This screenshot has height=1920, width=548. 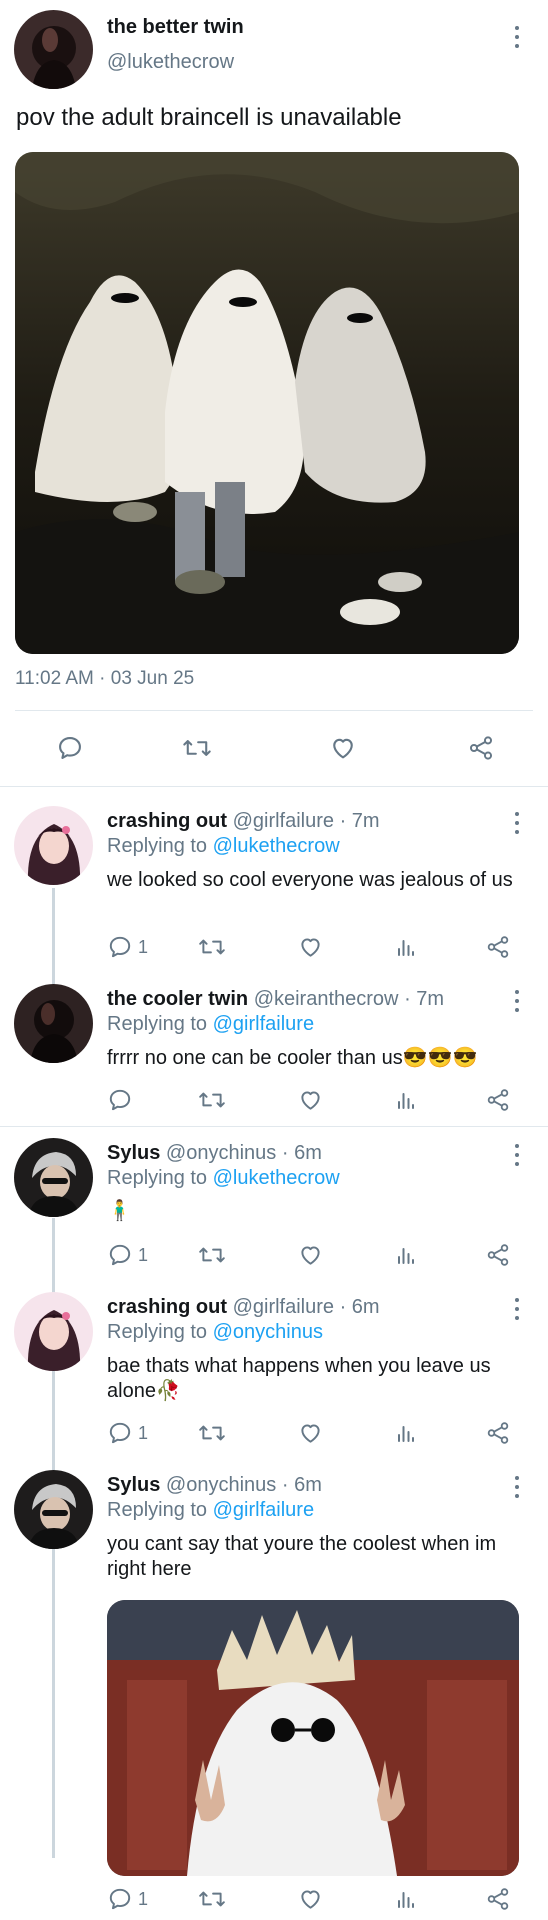 I want to click on author-handle: @keiranthecrow, so click(x=326, y=999).